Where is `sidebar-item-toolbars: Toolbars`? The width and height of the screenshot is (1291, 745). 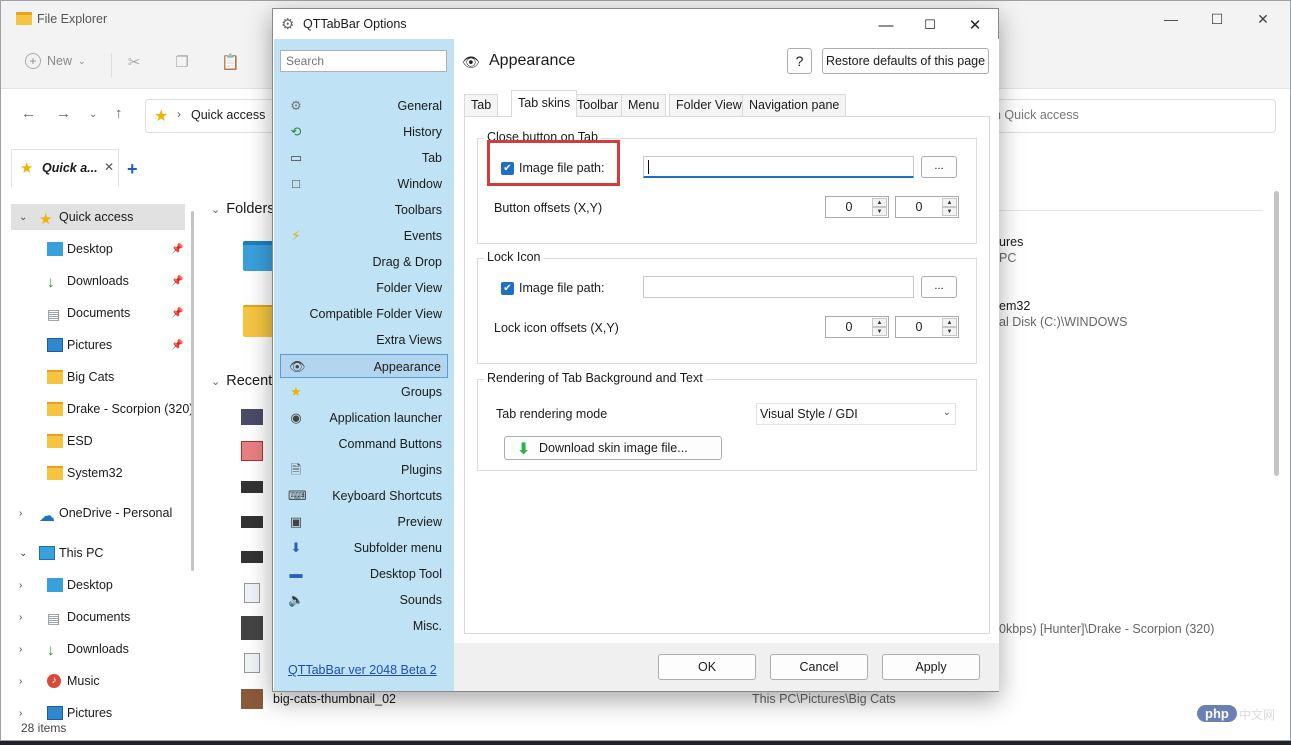
sidebar-item-toolbars: Toolbars is located at coordinates (364, 210).